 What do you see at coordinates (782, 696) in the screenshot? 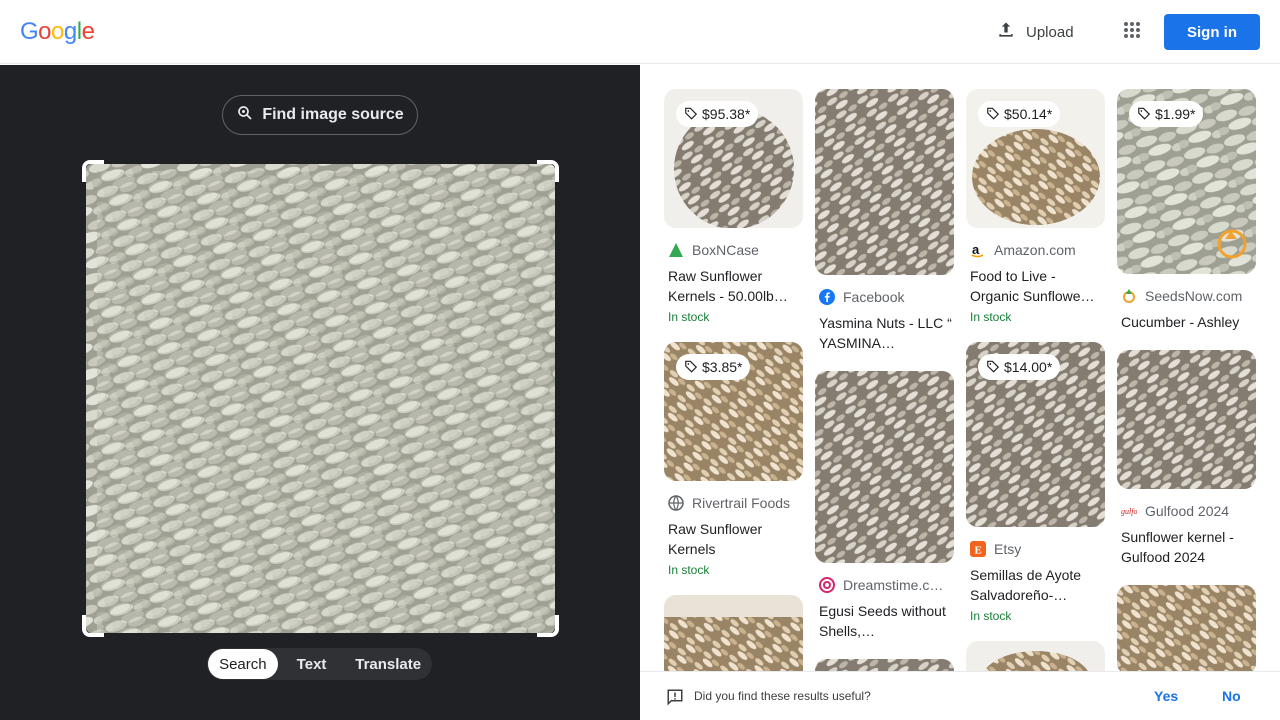
I see `feedback-question: Did you find these results useful?` at bounding box center [782, 696].